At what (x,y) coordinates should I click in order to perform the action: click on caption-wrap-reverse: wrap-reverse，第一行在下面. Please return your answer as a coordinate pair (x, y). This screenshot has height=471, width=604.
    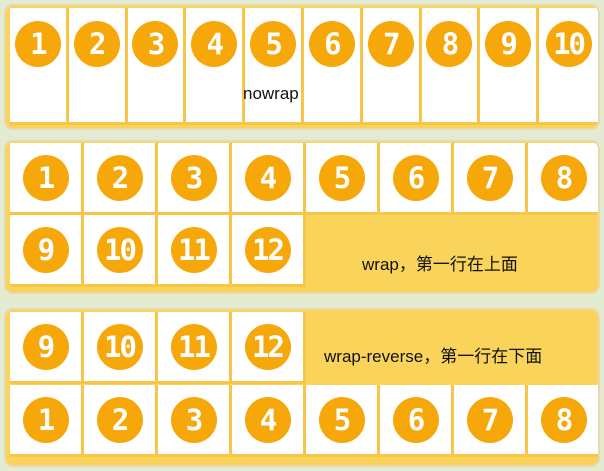
    Looking at the image, I should click on (433, 356).